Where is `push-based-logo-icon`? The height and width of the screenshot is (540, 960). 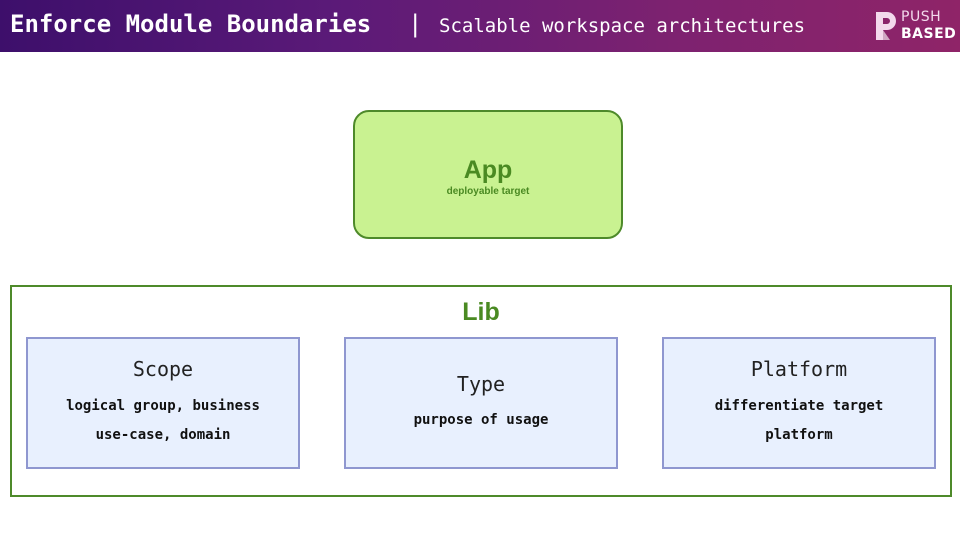 push-based-logo-icon is located at coordinates (886, 26).